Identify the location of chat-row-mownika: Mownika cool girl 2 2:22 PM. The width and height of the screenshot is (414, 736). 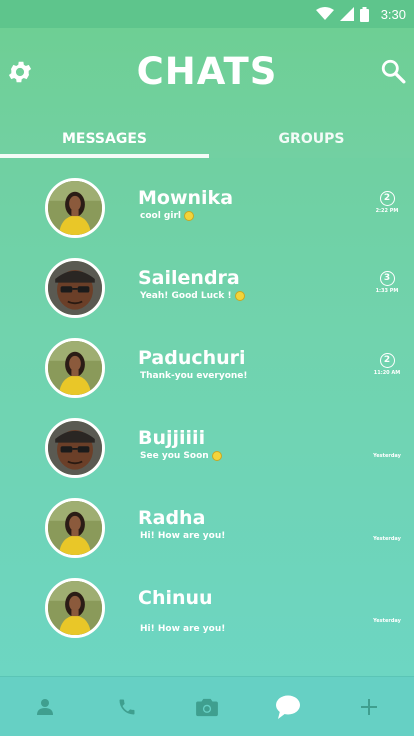
(207, 198).